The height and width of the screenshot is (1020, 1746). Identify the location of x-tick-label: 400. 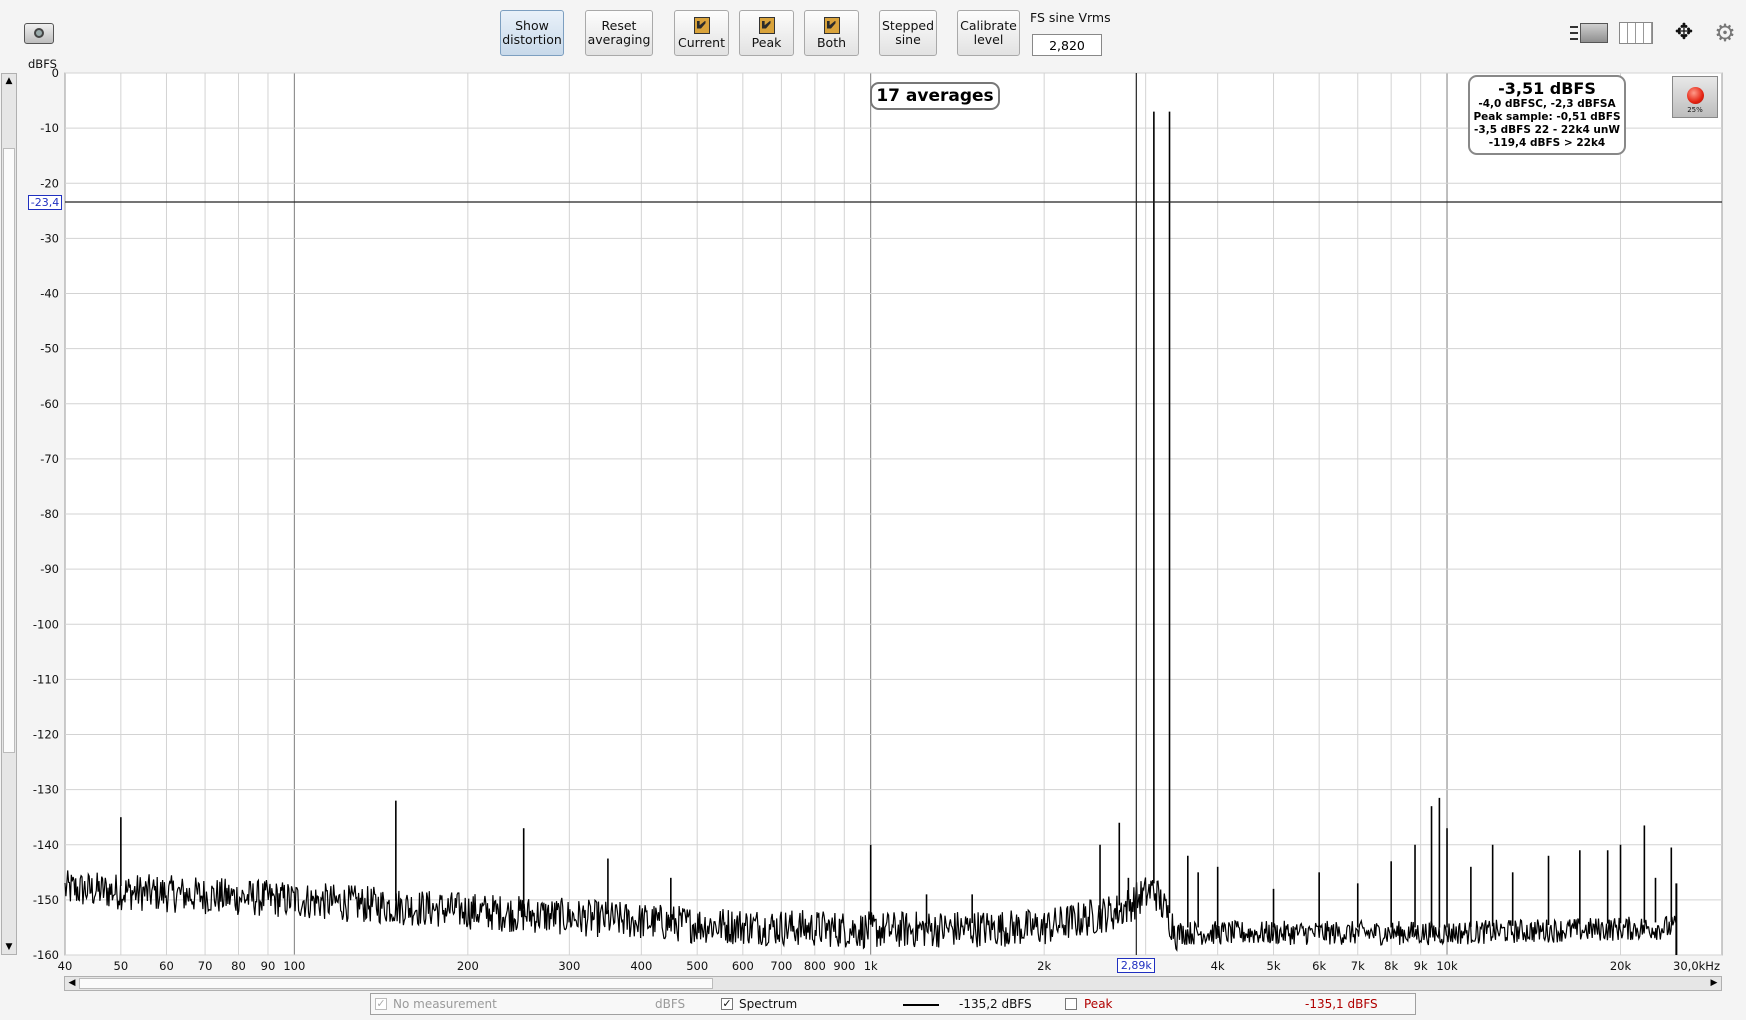
(641, 966).